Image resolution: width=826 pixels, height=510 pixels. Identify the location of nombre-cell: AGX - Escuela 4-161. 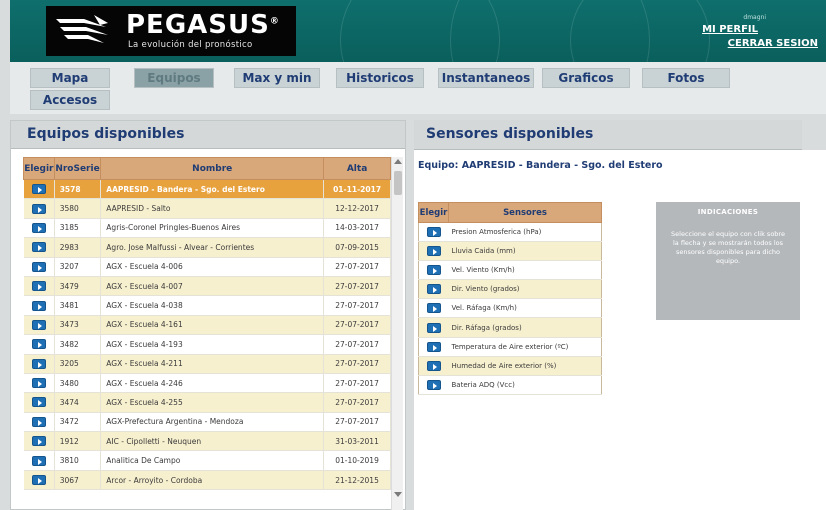
(212, 325).